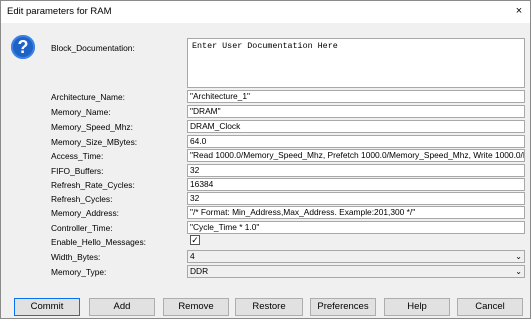  I want to click on add-button: Add, so click(122, 307).